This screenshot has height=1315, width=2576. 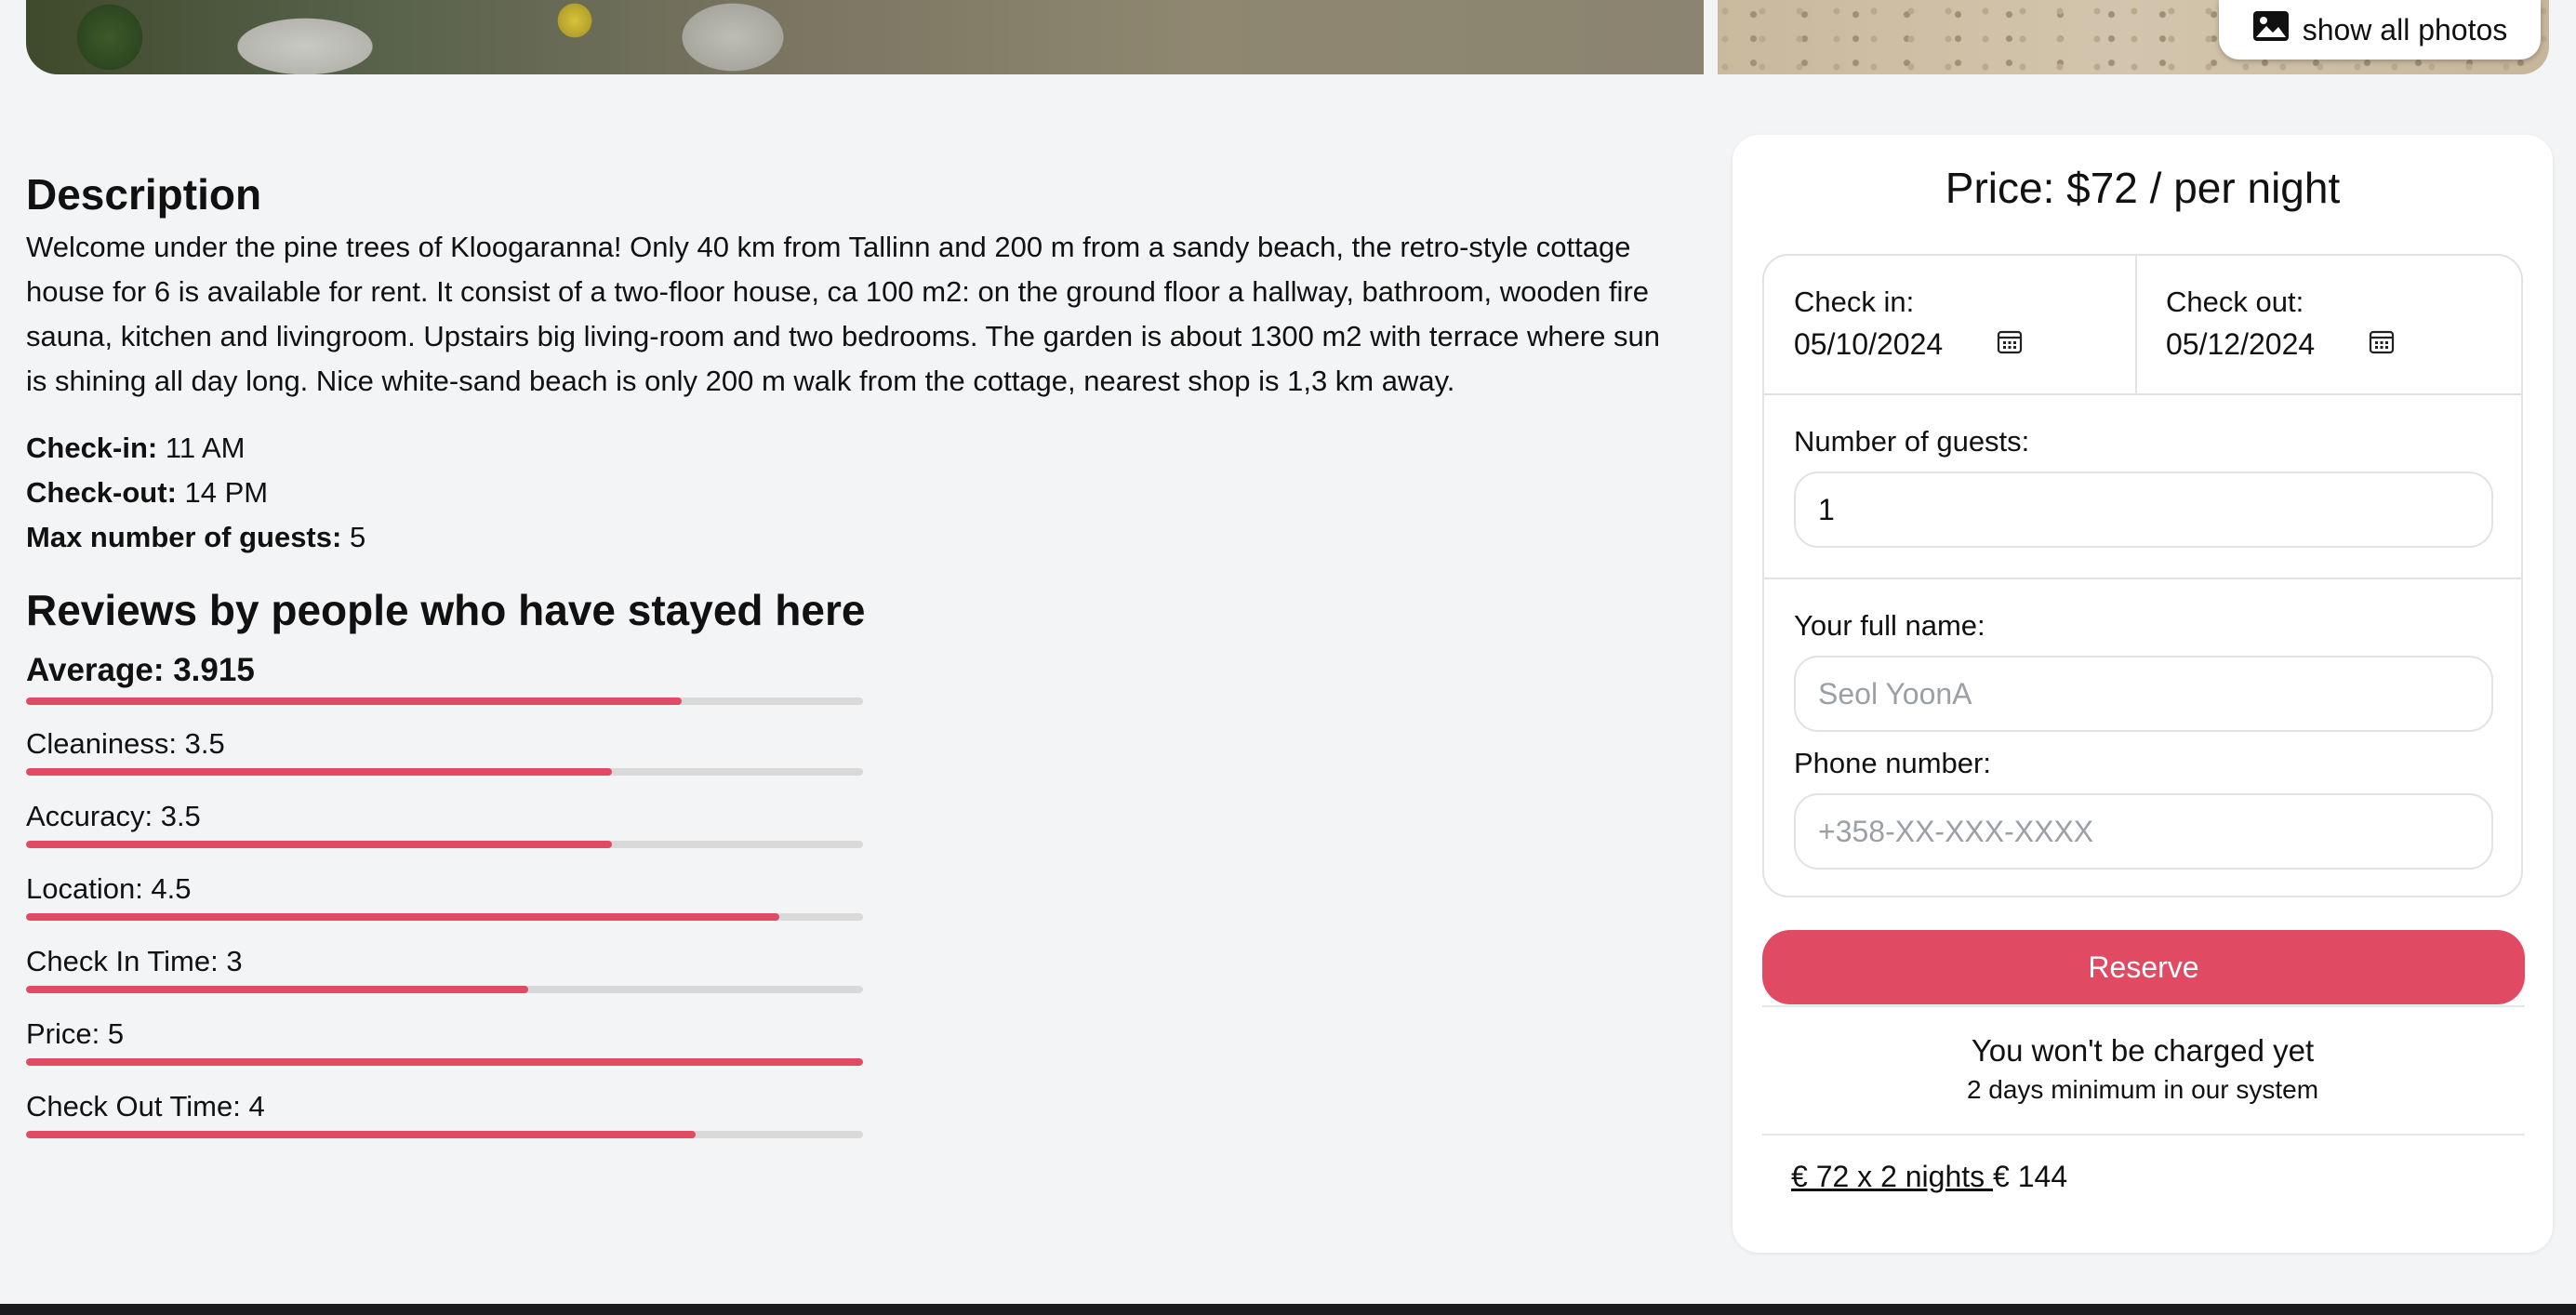 I want to click on review-label: Price: 5, so click(x=75, y=1033).